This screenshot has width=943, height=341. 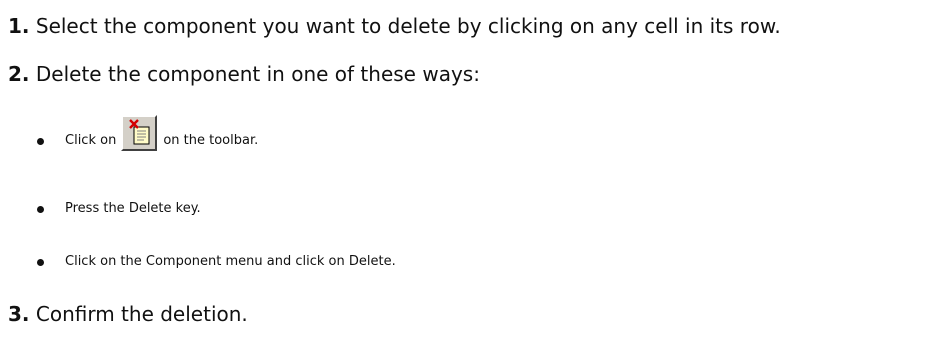 What do you see at coordinates (133, 208) in the screenshot?
I see `bullet-delete-key-text: Press the Delete key.` at bounding box center [133, 208].